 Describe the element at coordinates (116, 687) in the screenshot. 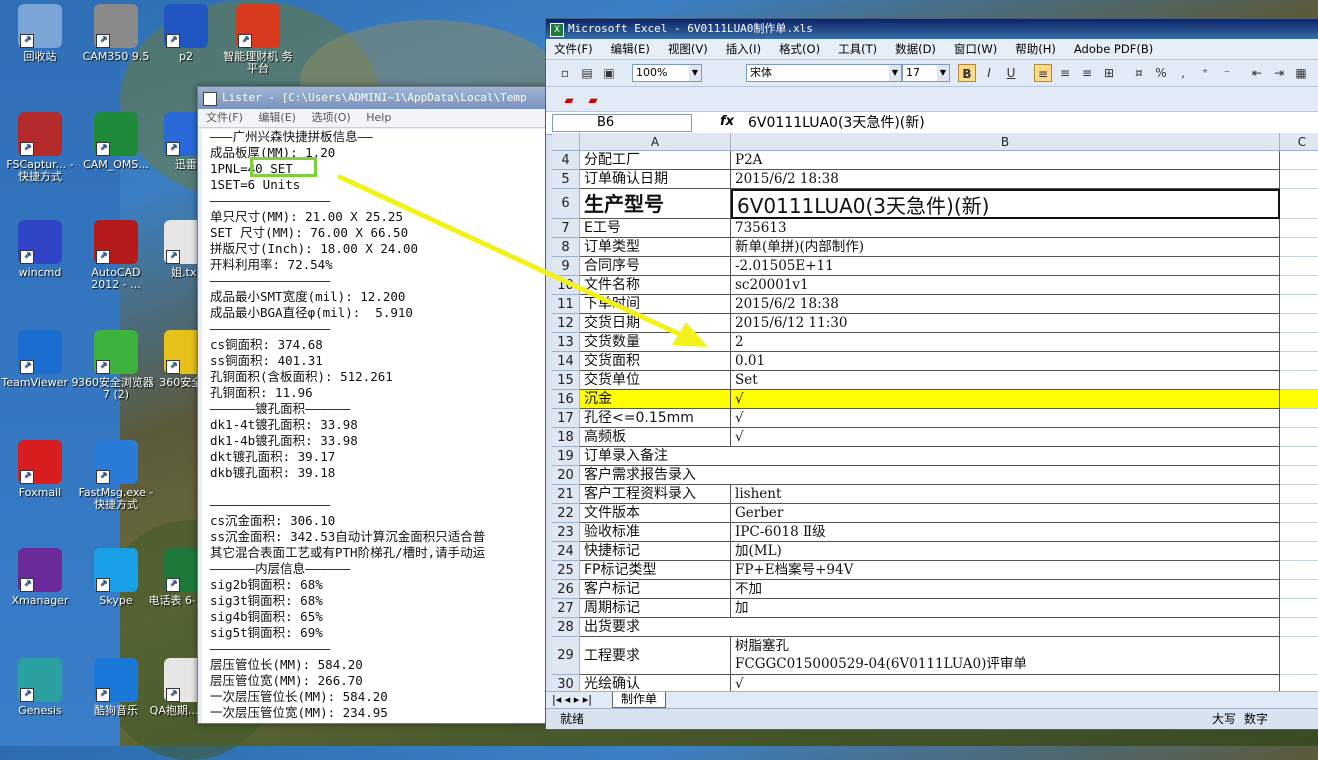

I see `desktop-icon: ↗ 酷狗音乐` at that location.